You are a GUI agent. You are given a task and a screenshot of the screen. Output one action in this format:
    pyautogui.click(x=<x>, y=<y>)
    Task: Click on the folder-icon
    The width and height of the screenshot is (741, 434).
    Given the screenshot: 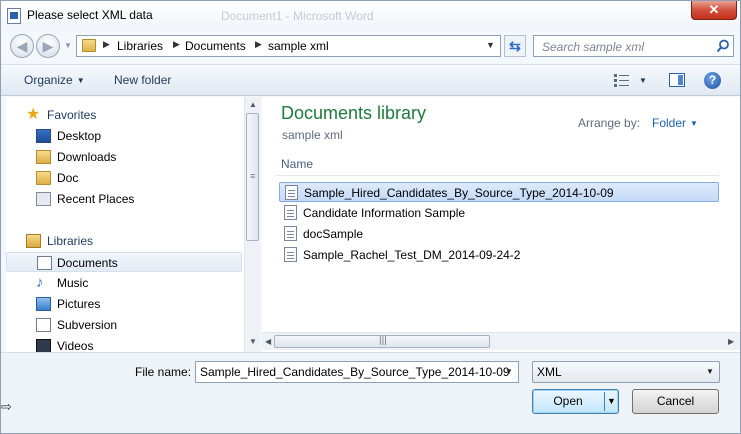 What is the action you would take?
    pyautogui.click(x=43, y=178)
    